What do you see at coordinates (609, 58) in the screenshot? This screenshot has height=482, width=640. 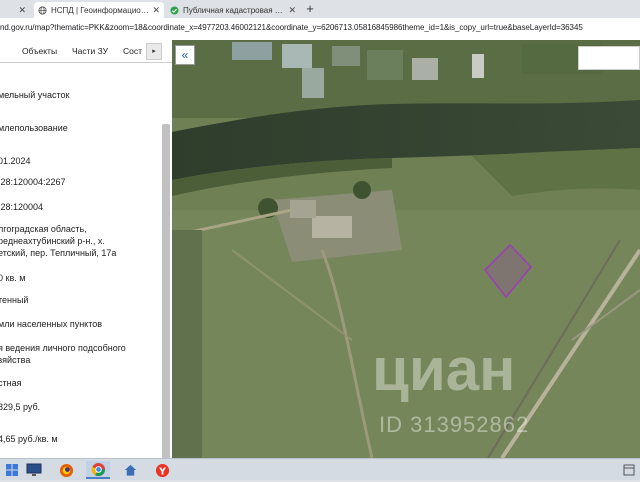 I see `map-search-box` at bounding box center [609, 58].